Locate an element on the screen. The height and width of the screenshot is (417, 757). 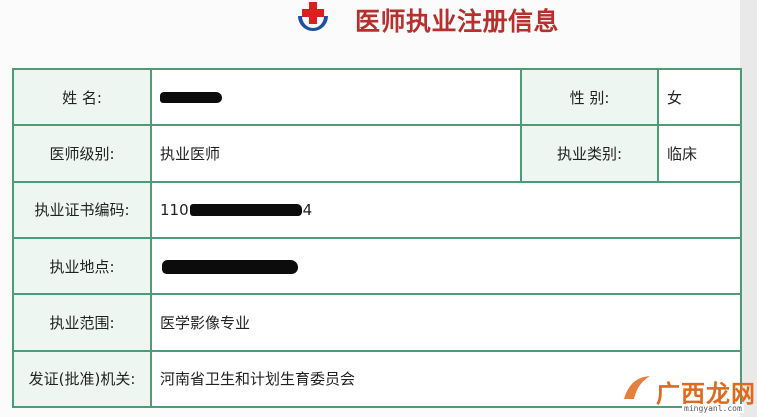
table-row-name: 姓 名: 性 别: 女 is located at coordinates (377, 97).